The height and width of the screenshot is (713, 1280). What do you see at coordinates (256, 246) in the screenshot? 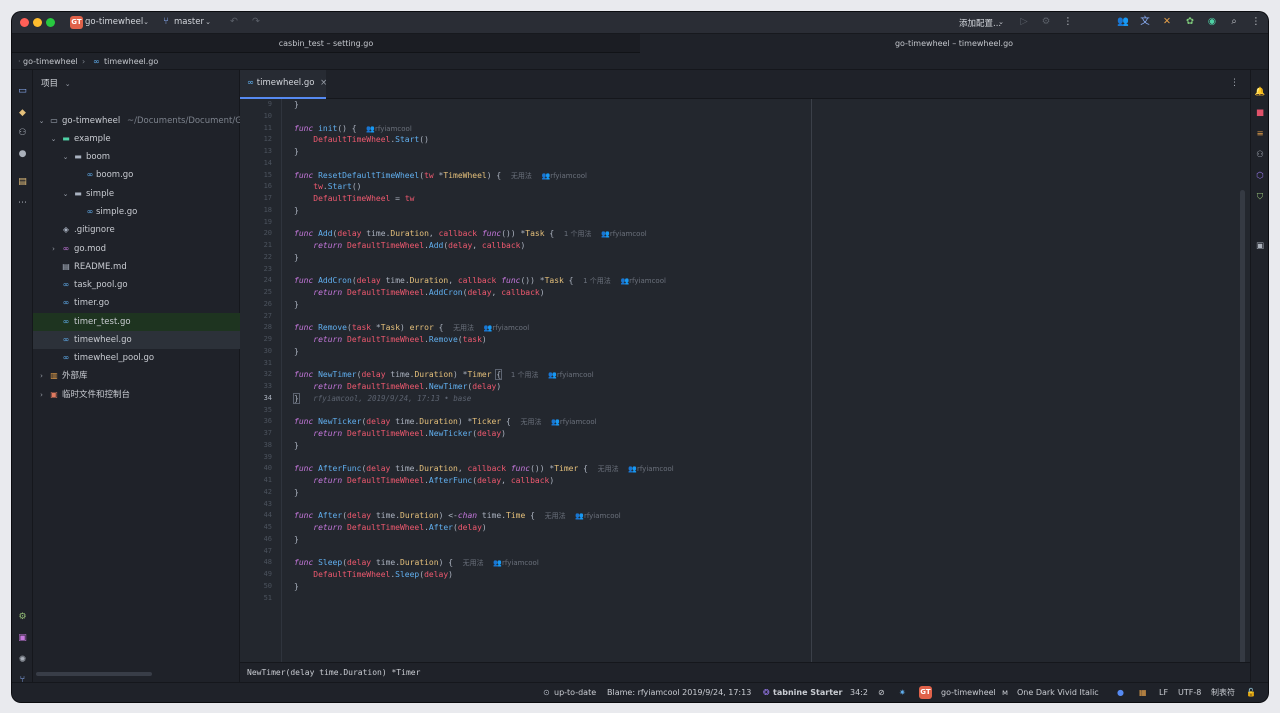
I see `line-number: 21` at bounding box center [256, 246].